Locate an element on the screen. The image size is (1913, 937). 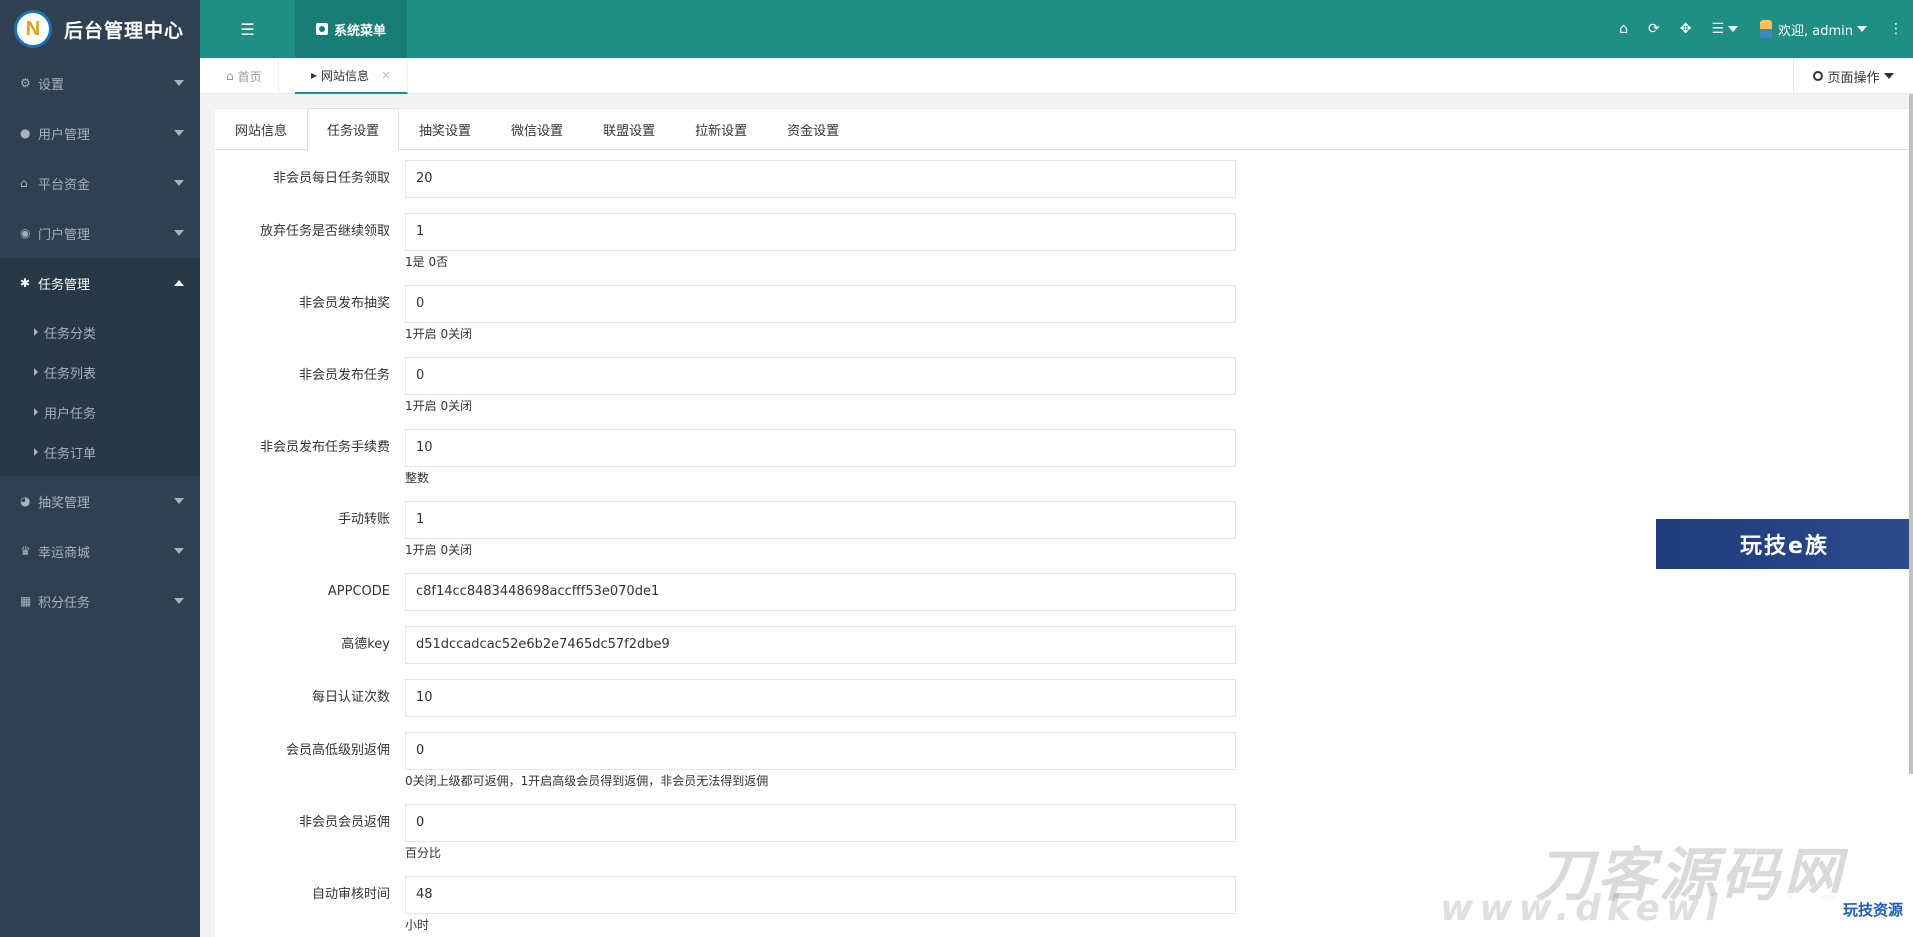
page-ops-label: 页面操作 is located at coordinates (1853, 78).